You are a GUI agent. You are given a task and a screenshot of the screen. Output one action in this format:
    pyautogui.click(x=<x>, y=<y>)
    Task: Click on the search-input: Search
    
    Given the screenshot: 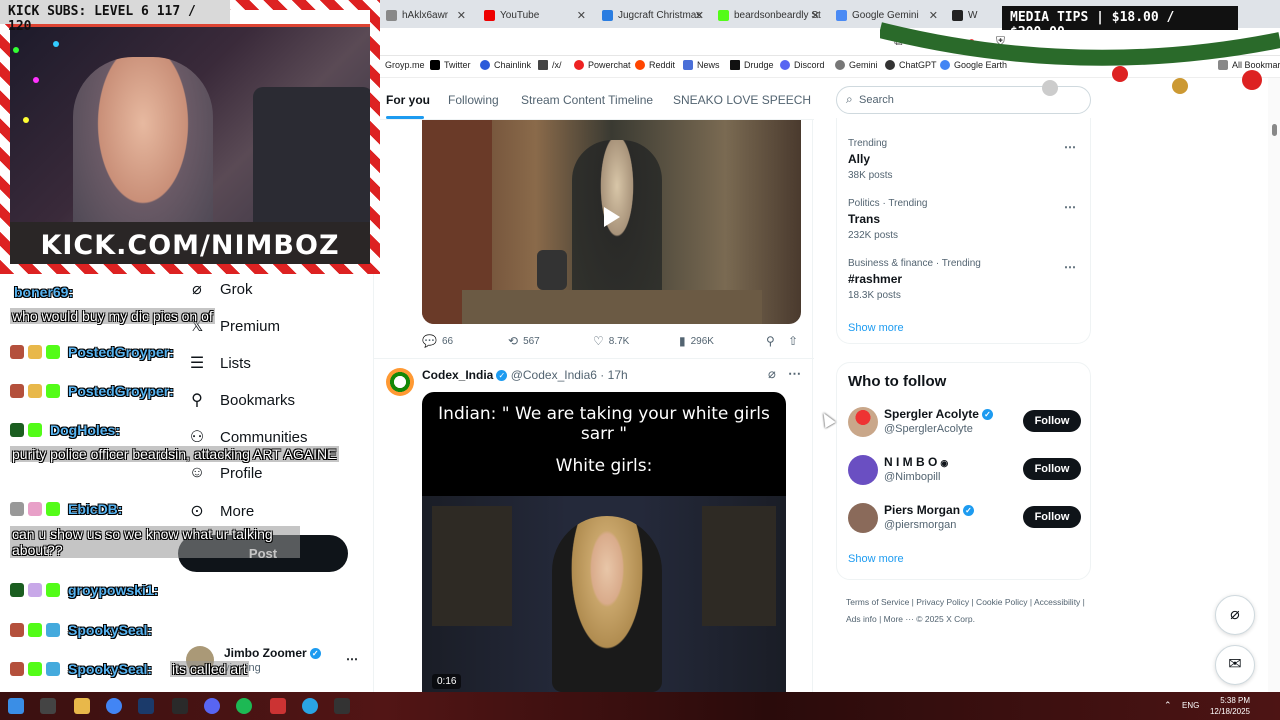 What is the action you would take?
    pyautogui.click(x=963, y=100)
    